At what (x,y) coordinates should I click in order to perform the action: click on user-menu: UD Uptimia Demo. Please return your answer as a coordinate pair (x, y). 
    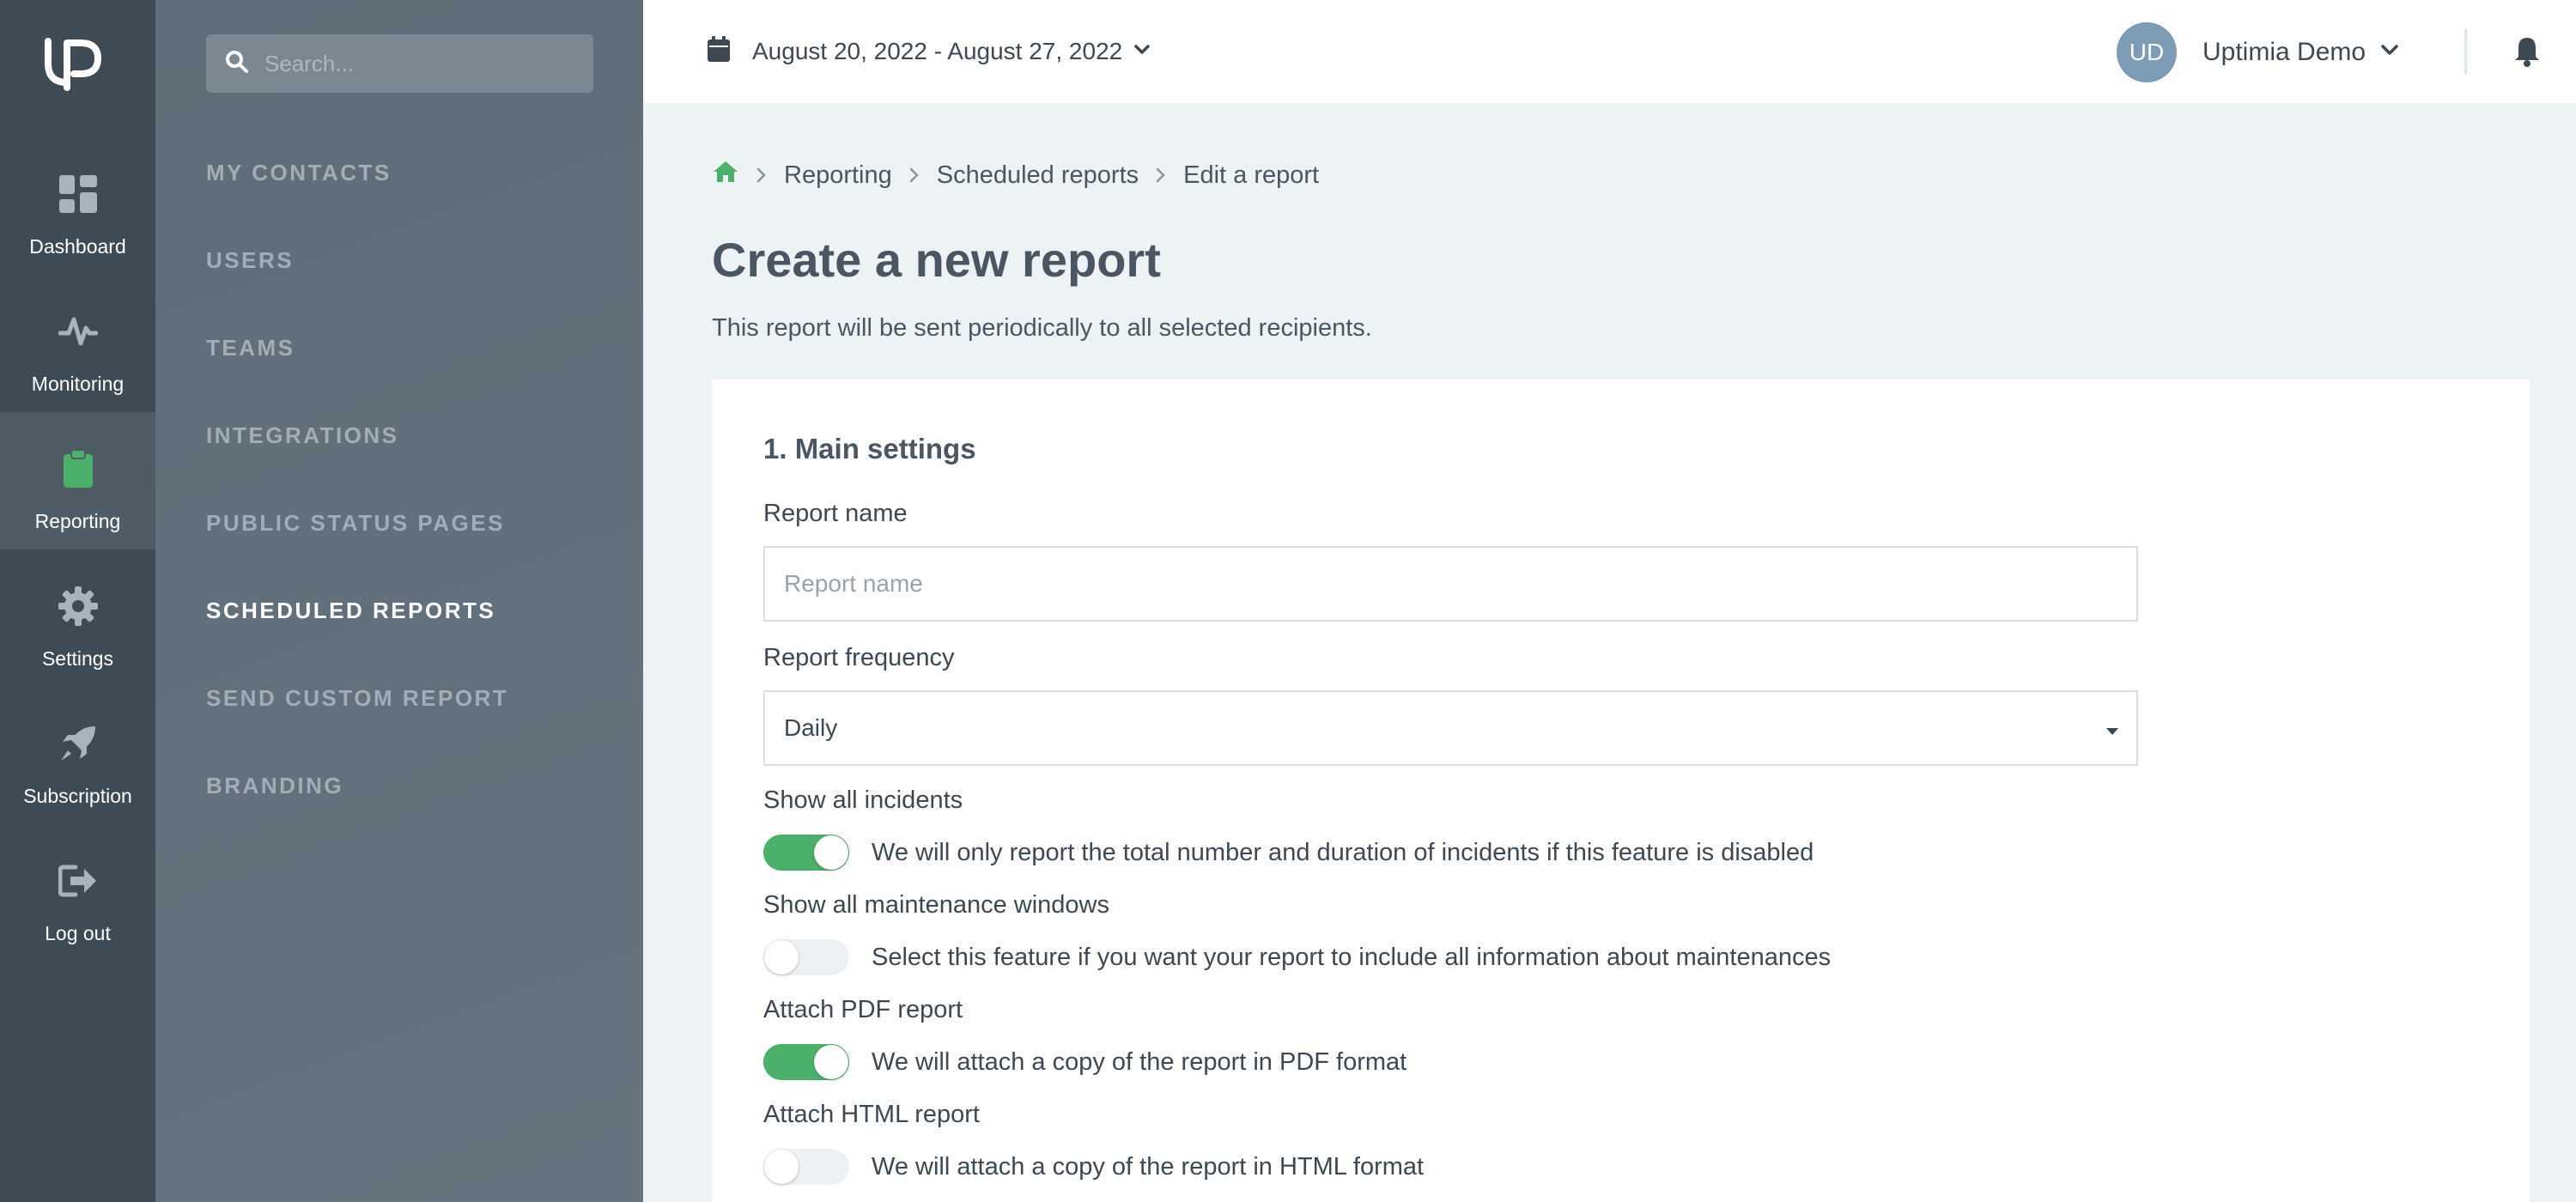
    Looking at the image, I should click on (2258, 52).